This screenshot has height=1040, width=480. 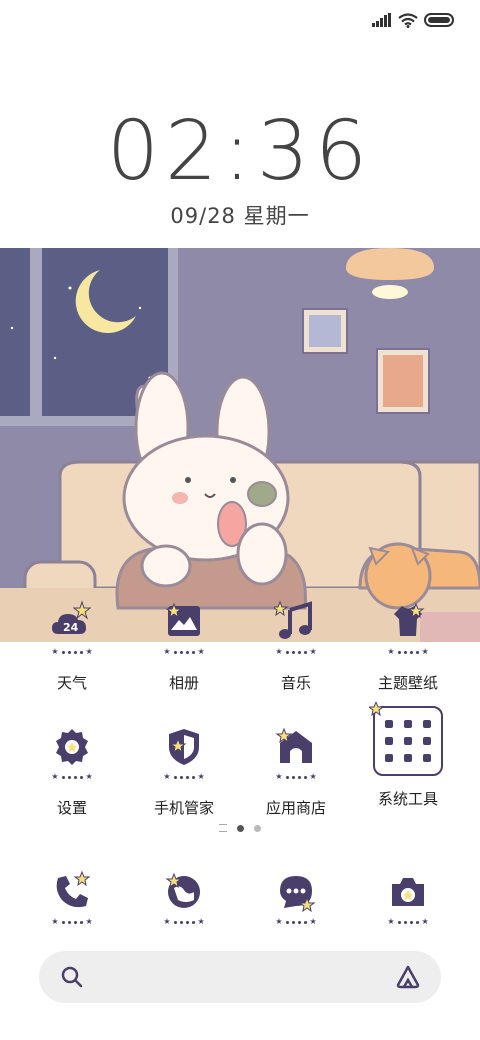 What do you see at coordinates (408, 20) in the screenshot?
I see `wifi-icon` at bounding box center [408, 20].